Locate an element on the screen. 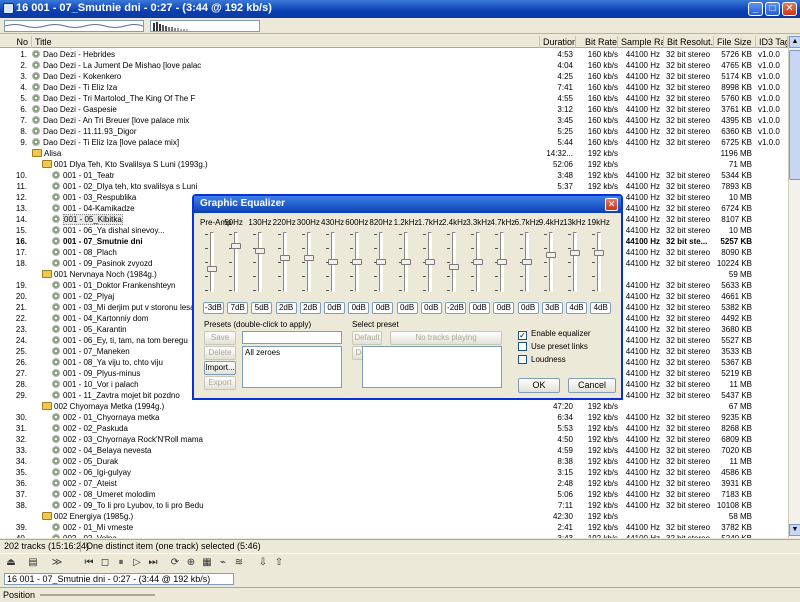  minimize-button: _ is located at coordinates (755, 9).